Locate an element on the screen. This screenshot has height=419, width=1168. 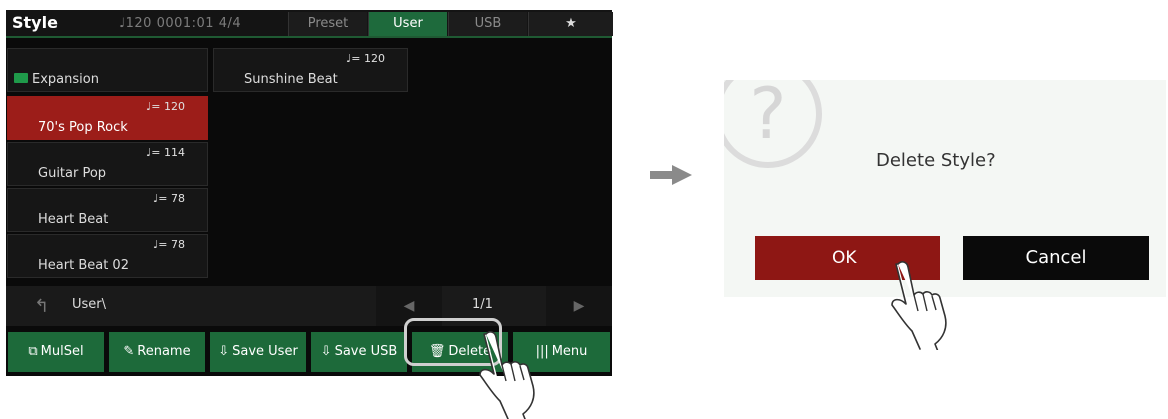
cancel-button: Cancel is located at coordinates (1056, 258).